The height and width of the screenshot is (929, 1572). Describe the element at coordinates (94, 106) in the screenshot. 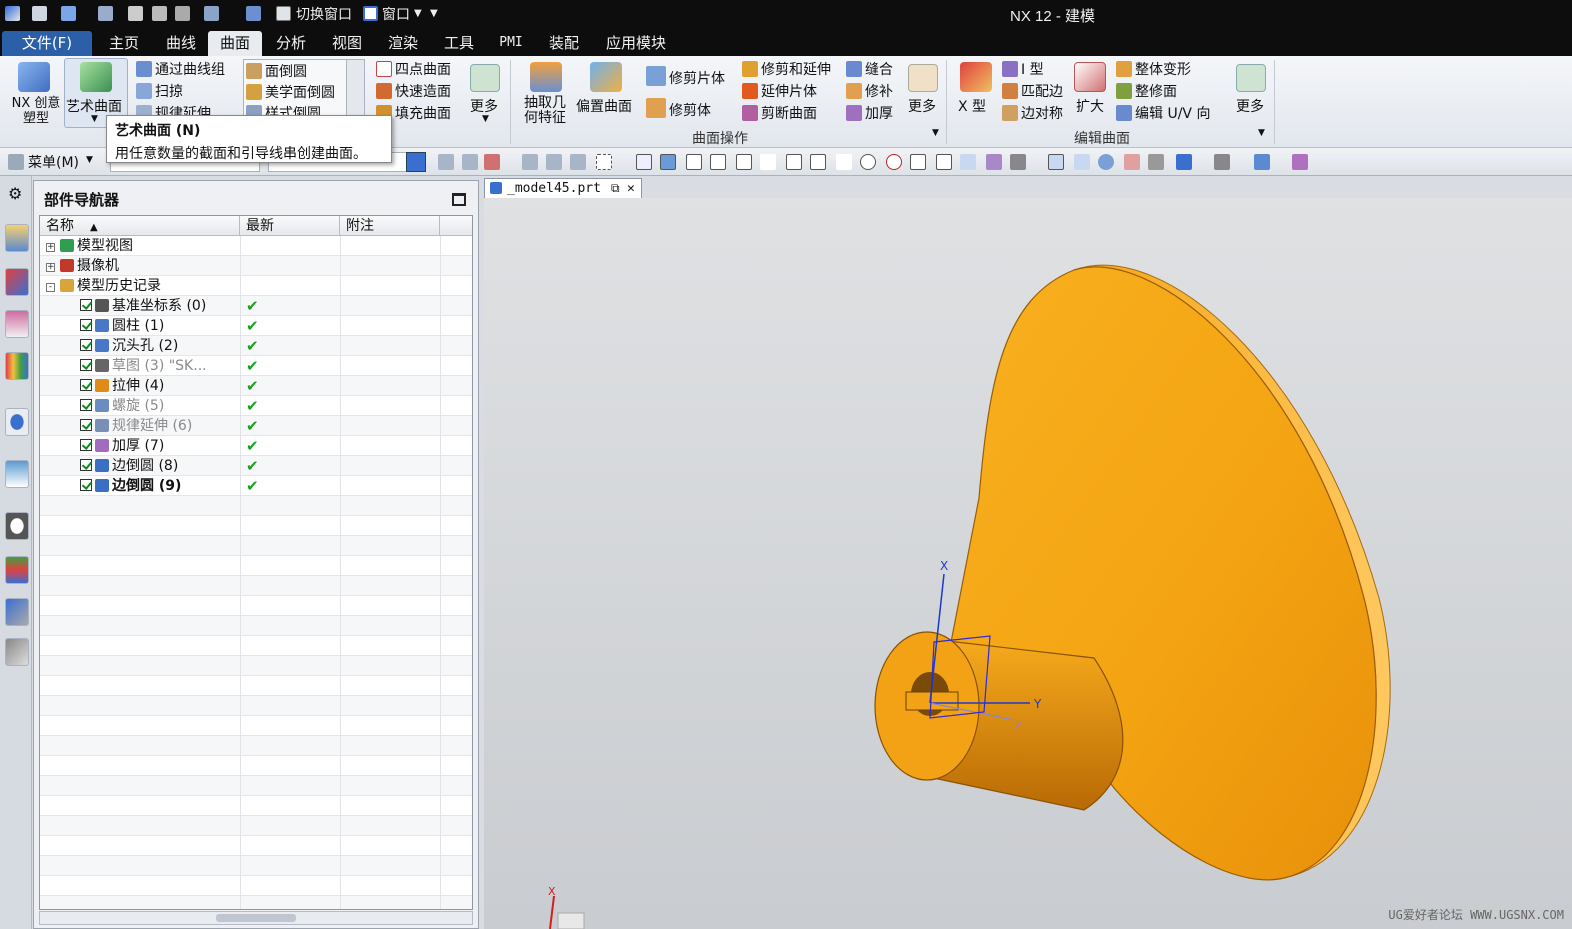

I see `art-surface-button: 艺术曲面` at that location.